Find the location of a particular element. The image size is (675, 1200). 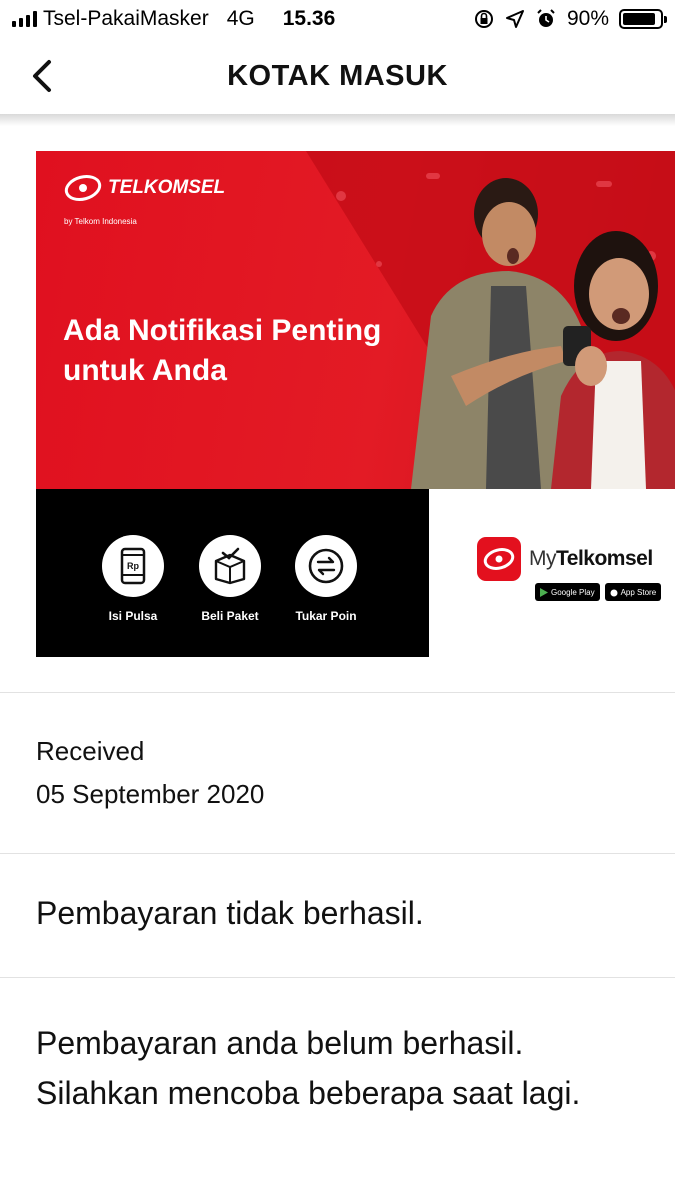

exchange-arrows-icon is located at coordinates (326, 566).